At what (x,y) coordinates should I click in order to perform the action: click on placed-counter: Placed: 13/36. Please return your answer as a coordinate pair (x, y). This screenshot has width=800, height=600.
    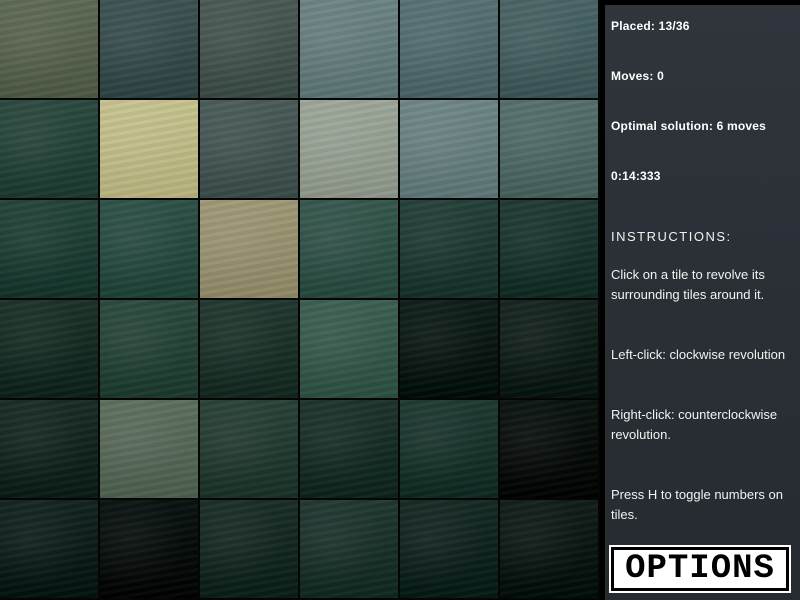
    Looking at the image, I should click on (650, 26).